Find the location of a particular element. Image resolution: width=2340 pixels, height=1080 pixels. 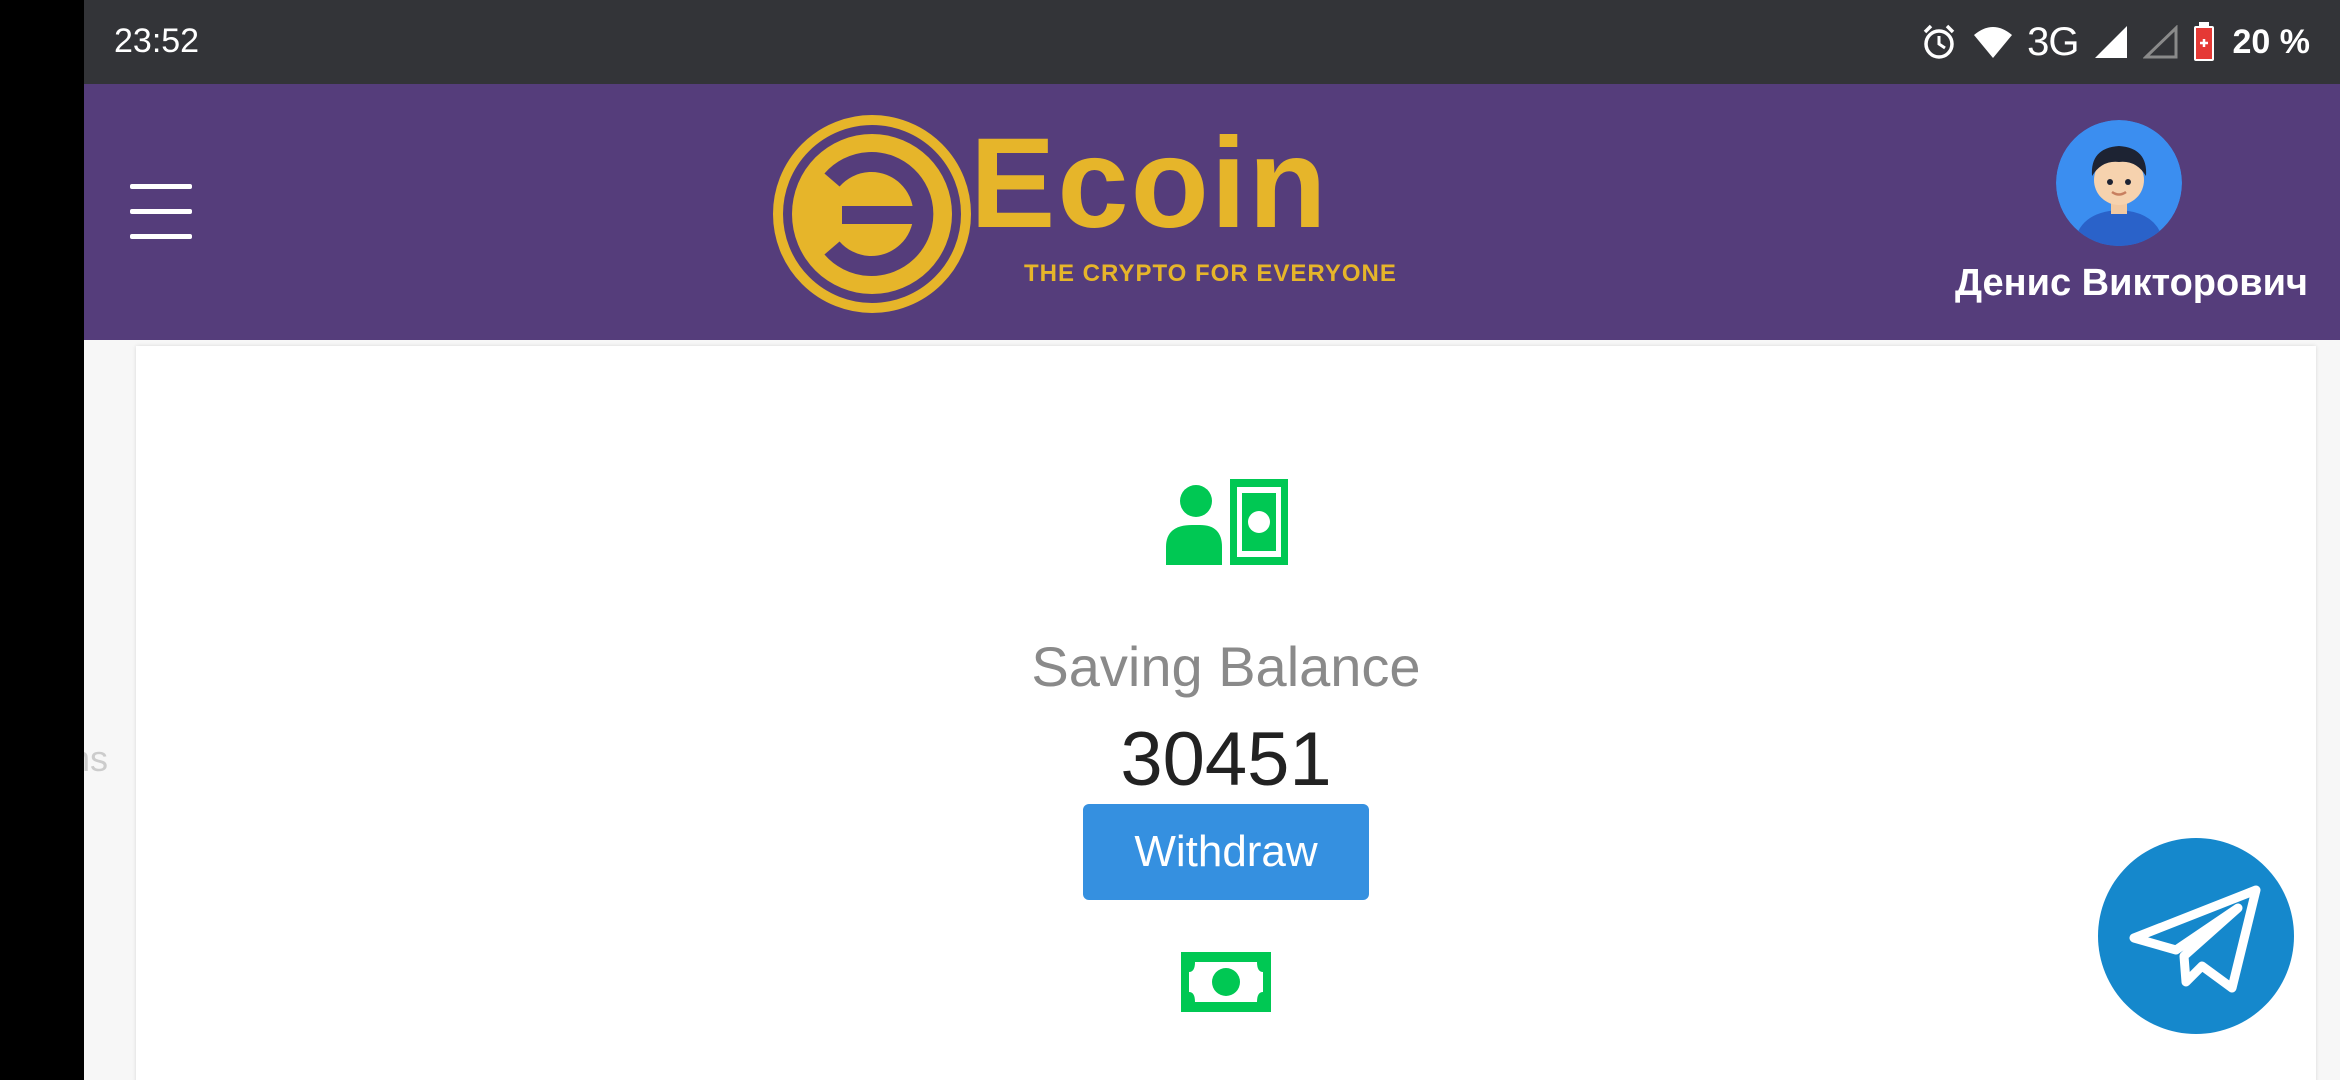

brand-tagline: THE CRYPTO FOR EVERYONE is located at coordinates (1210, 273).